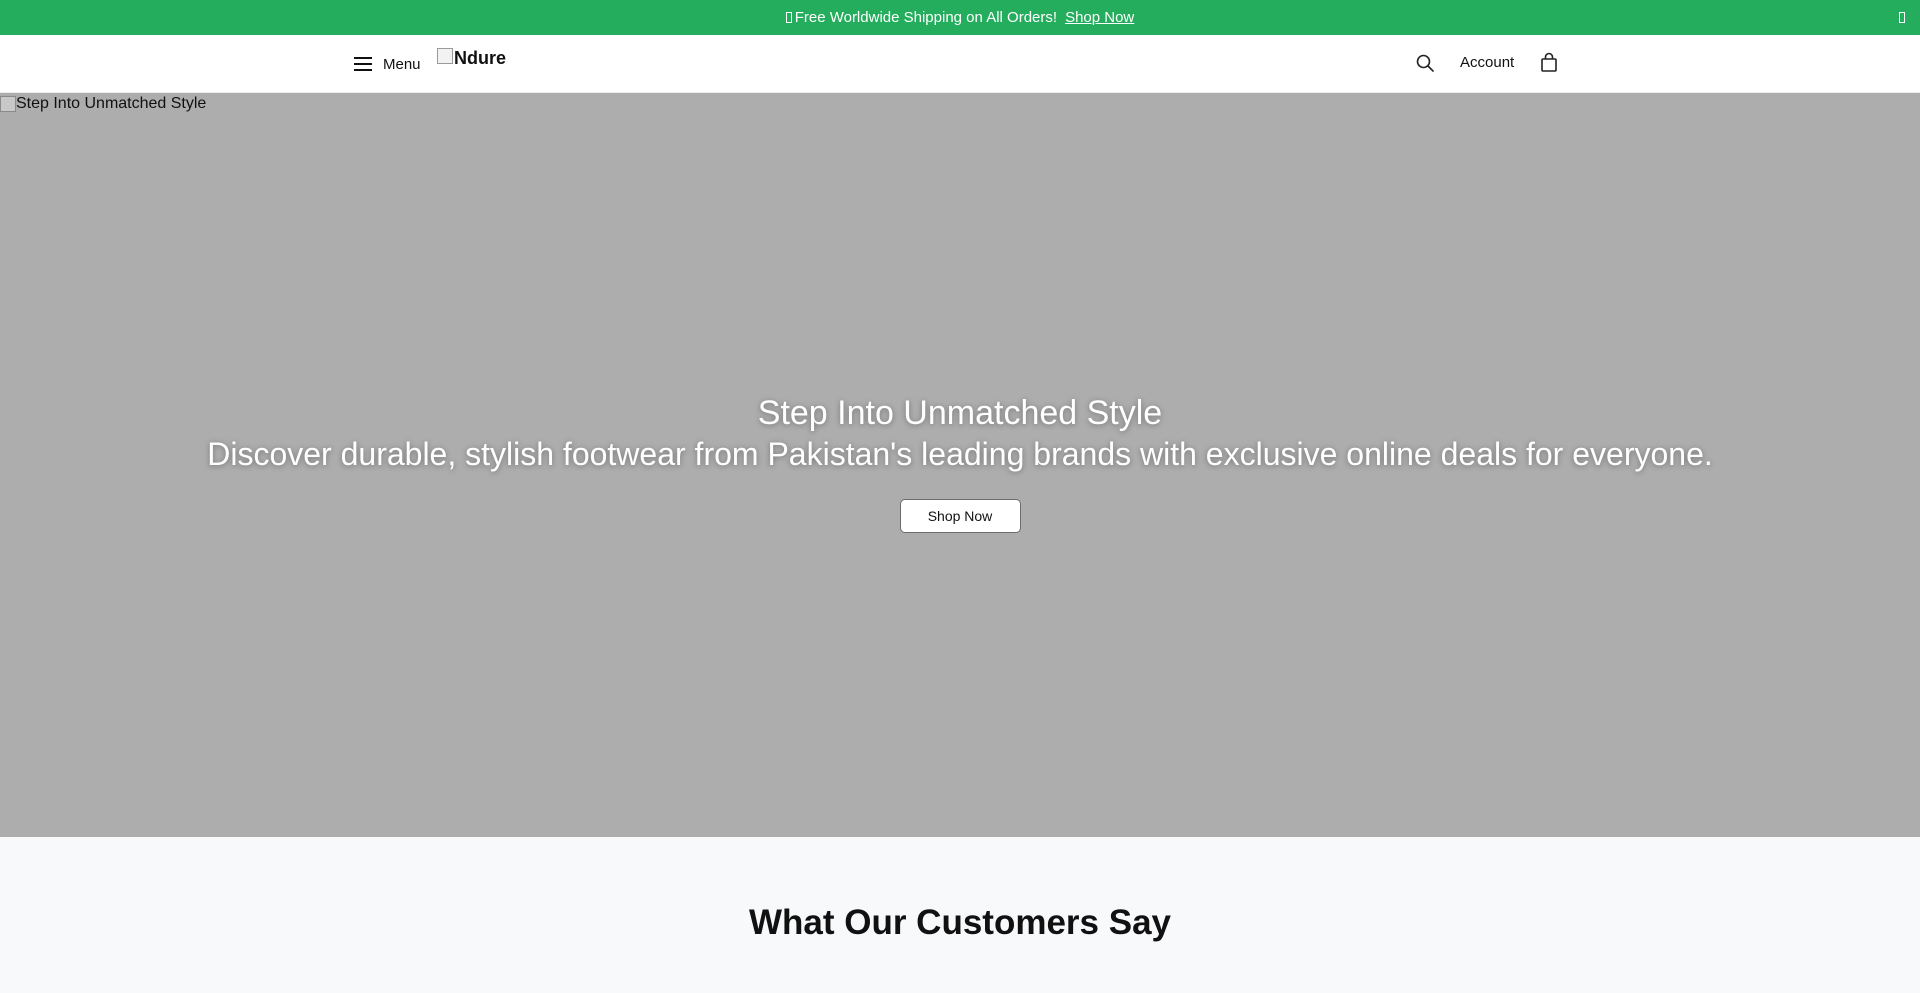 This screenshot has height=993, width=1920. Describe the element at coordinates (788, 17) in the screenshot. I see `shipping-icon` at that location.